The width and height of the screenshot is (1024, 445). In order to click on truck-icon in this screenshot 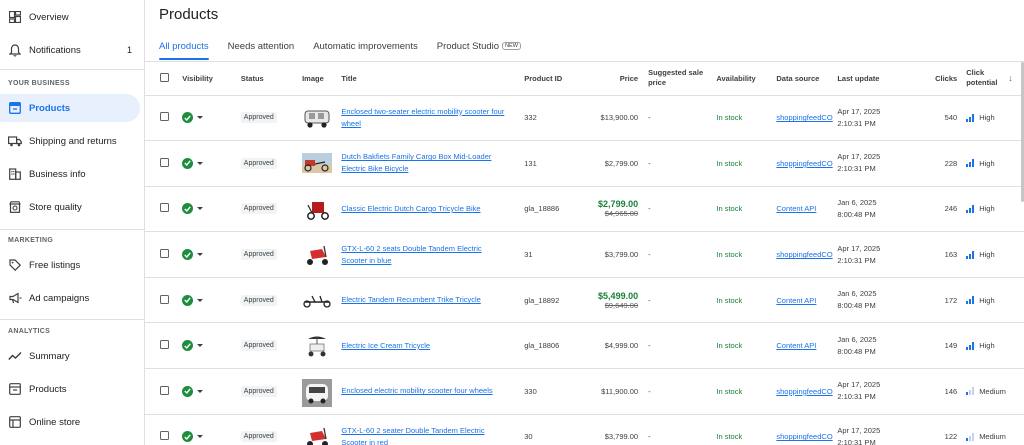, I will do `click(15, 141)`.